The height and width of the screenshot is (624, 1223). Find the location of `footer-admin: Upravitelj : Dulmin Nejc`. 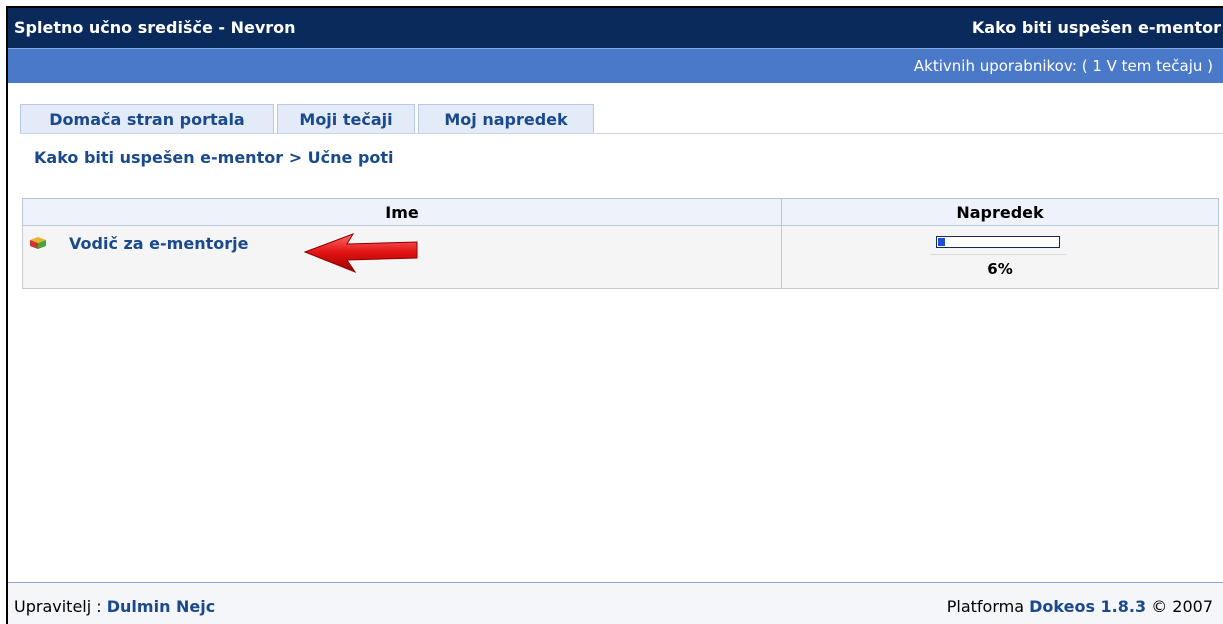

footer-admin: Upravitelj : Dulmin Nejc is located at coordinates (114, 606).